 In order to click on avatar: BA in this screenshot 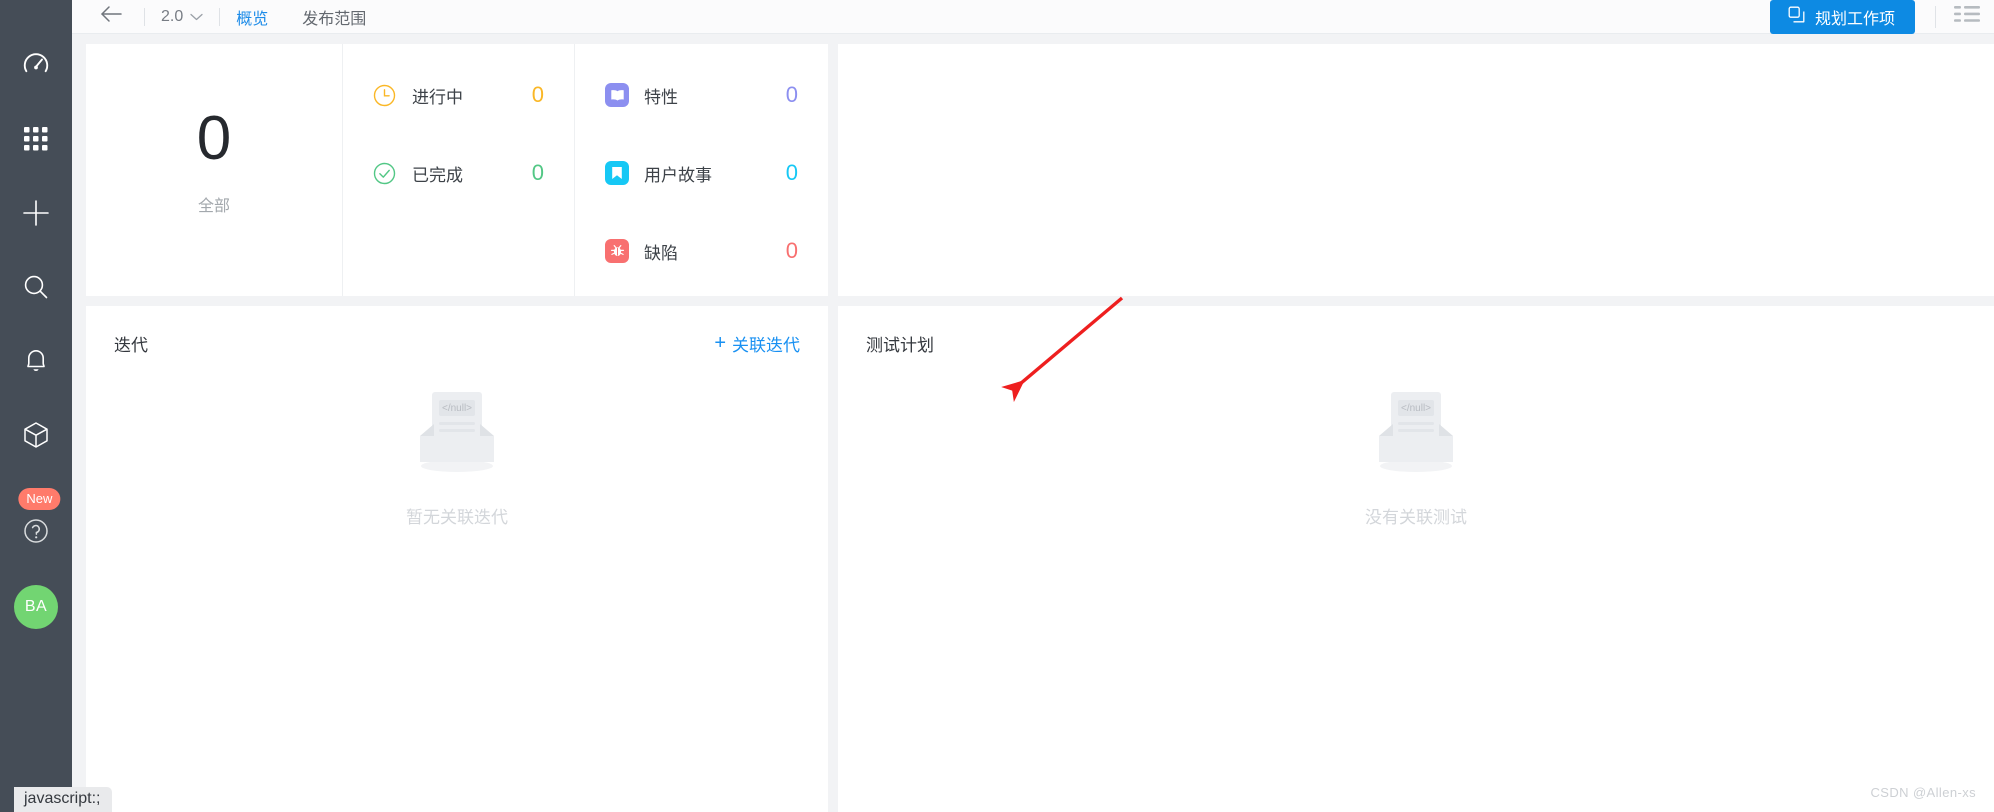, I will do `click(36, 607)`.